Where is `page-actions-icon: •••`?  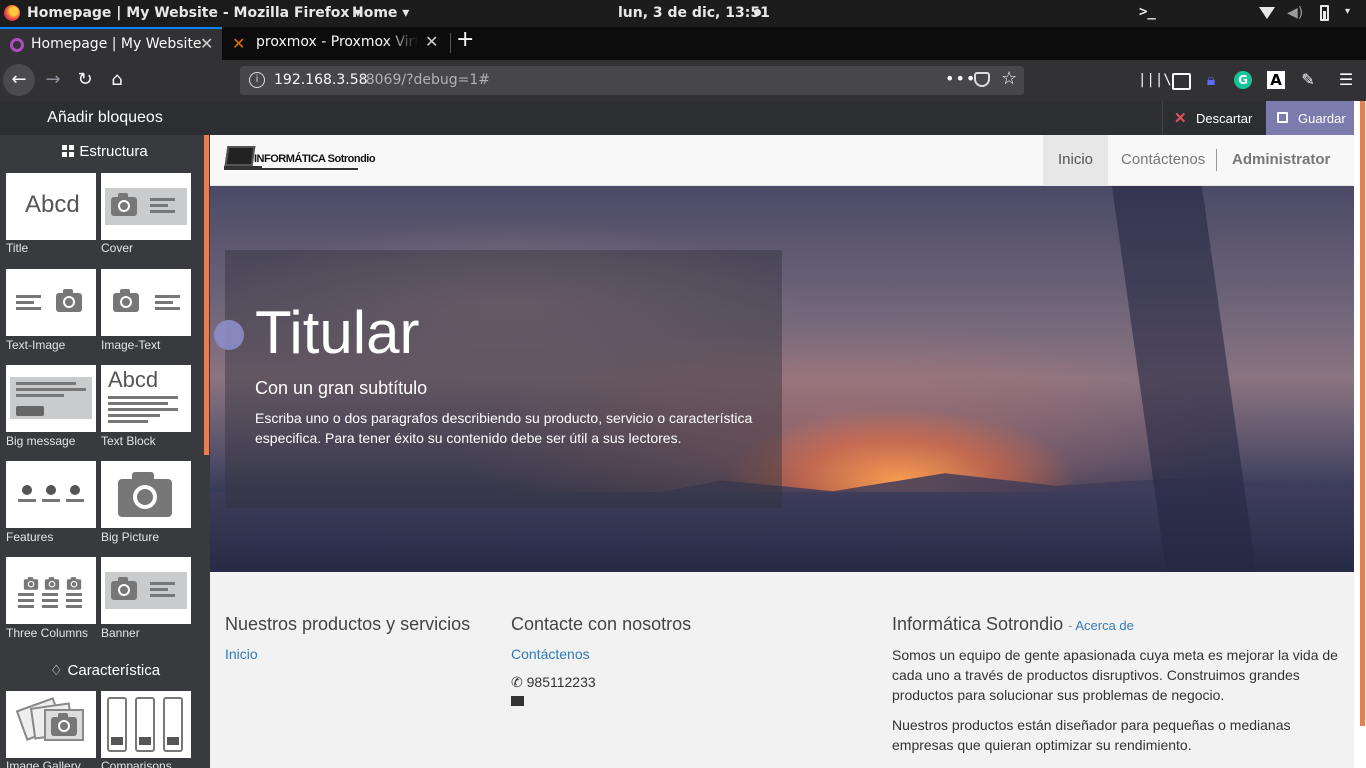 page-actions-icon: ••• is located at coordinates (960, 78).